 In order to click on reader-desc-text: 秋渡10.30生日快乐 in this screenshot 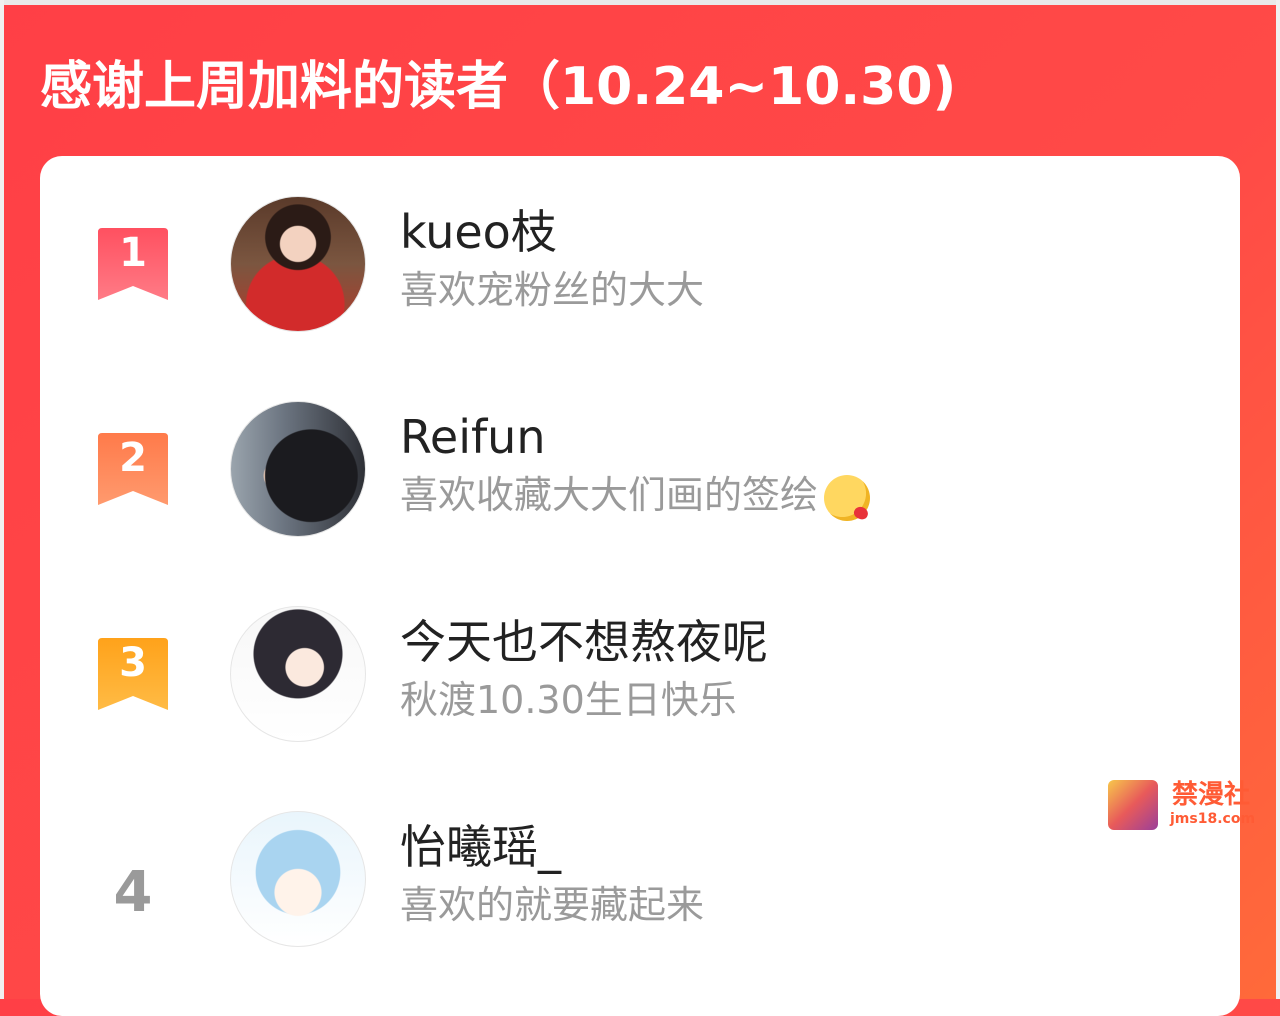, I will do `click(568, 700)`.